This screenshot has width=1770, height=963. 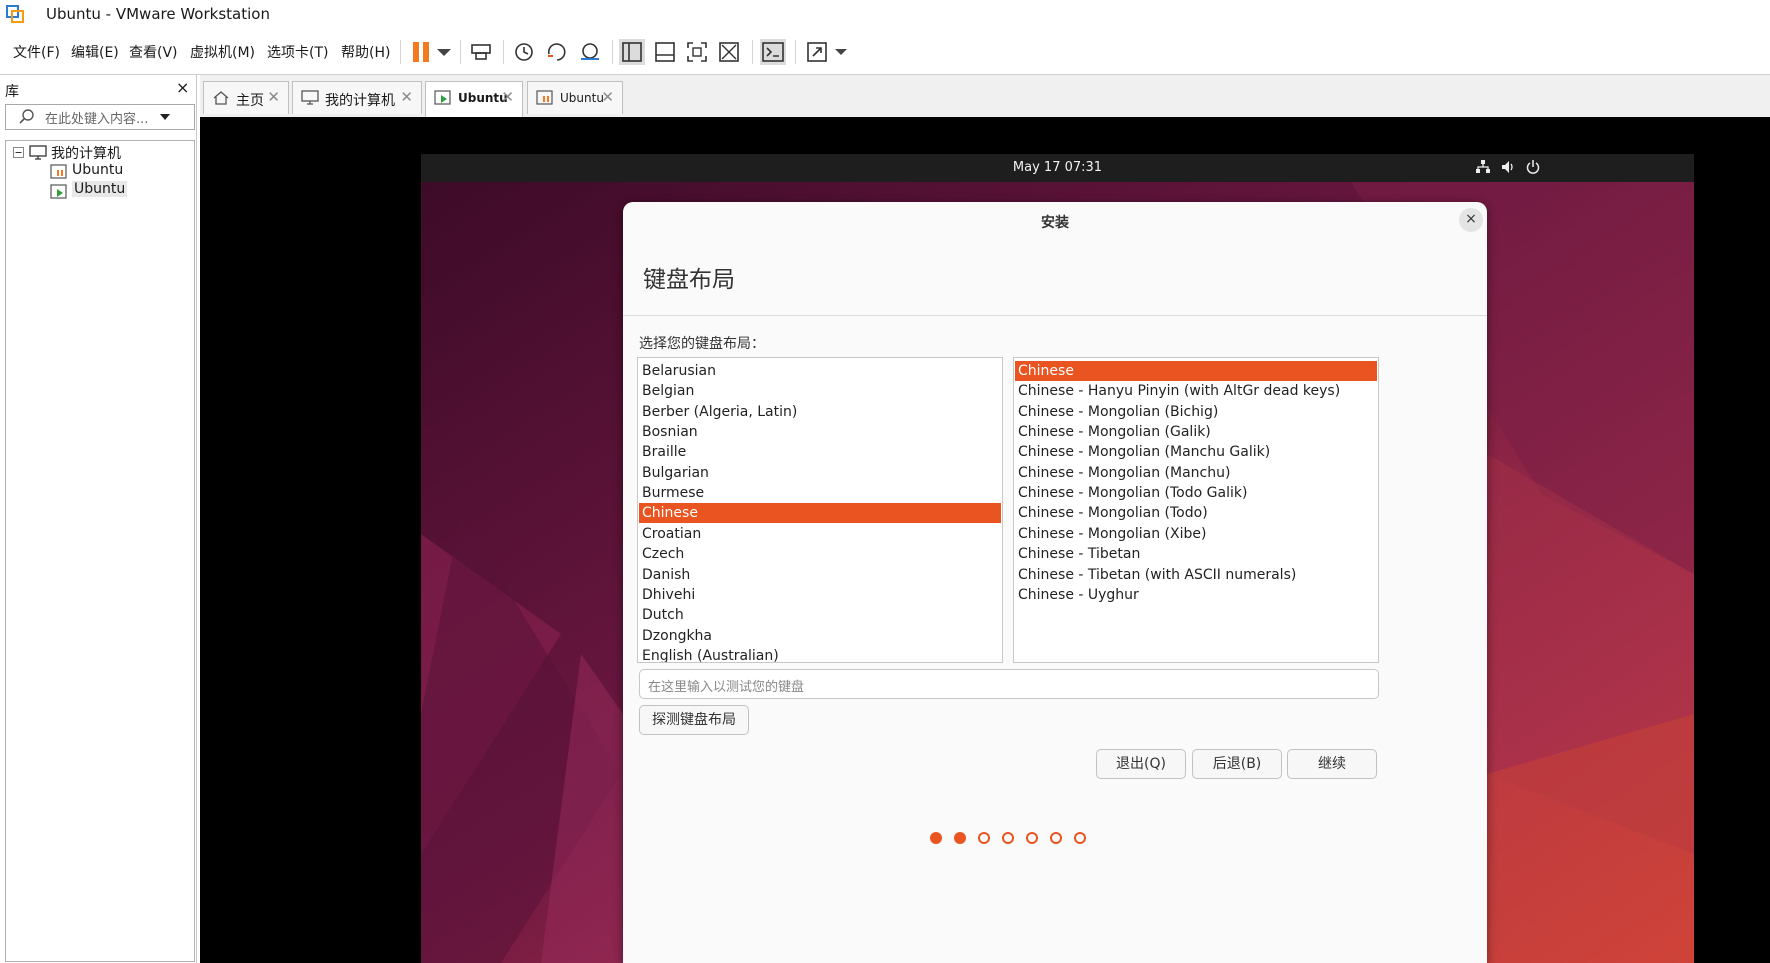 What do you see at coordinates (1141, 764) in the screenshot?
I see `quit-button: 退出(Q)` at bounding box center [1141, 764].